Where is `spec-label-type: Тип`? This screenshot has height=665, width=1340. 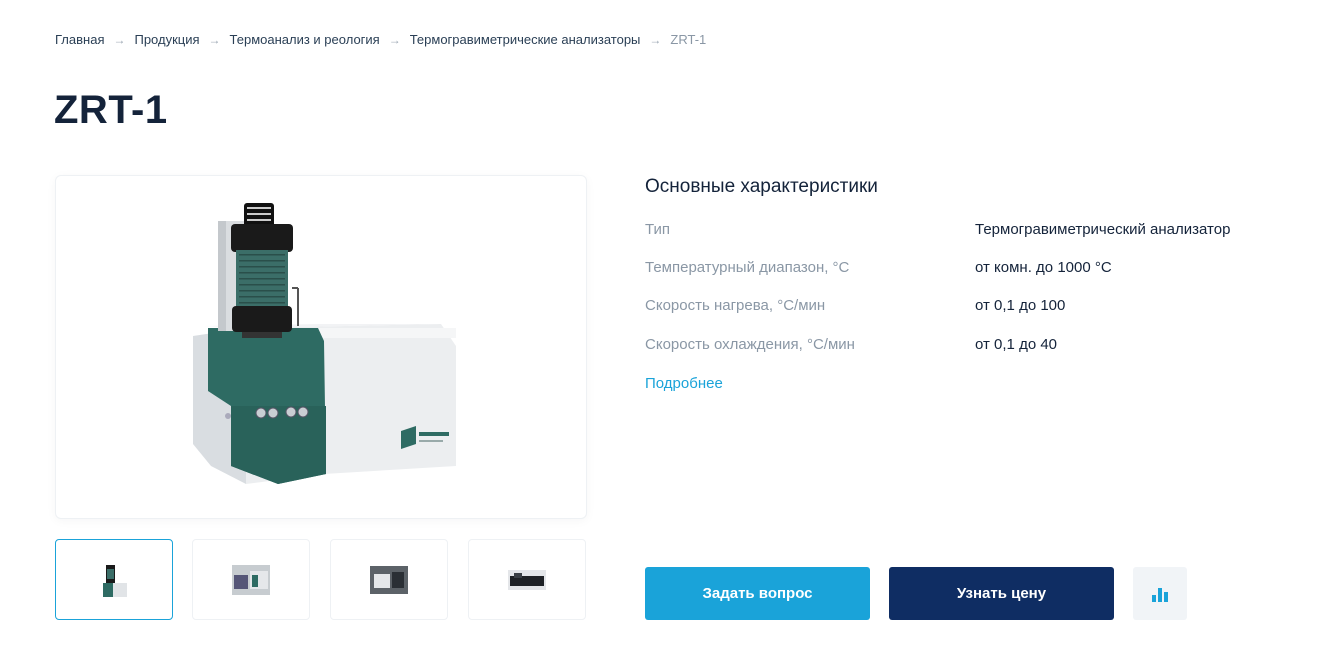
spec-label-type: Тип is located at coordinates (658, 229).